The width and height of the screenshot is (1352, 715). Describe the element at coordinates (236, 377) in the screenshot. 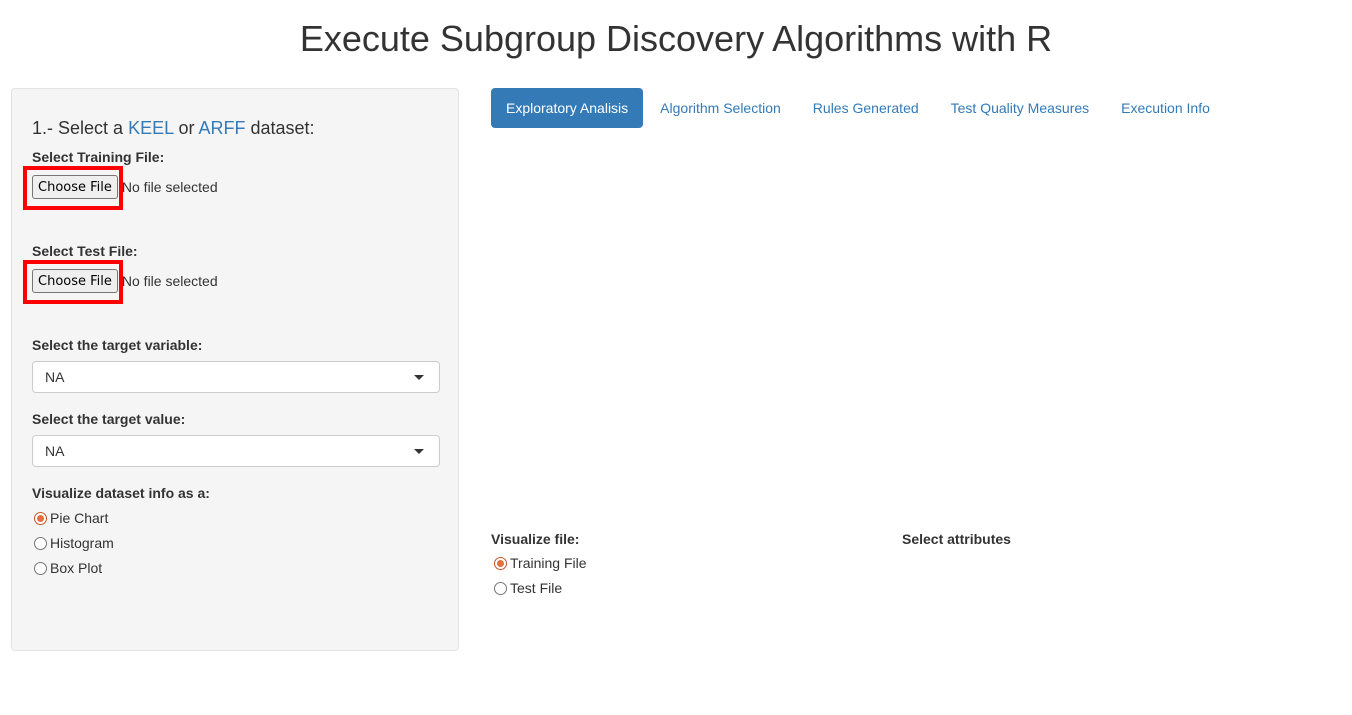

I see `target-variable-select: NA` at that location.